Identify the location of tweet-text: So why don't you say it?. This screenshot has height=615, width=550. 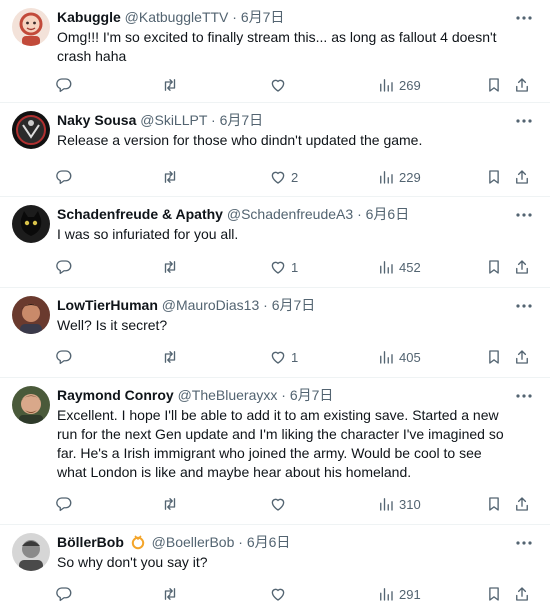
(132, 562).